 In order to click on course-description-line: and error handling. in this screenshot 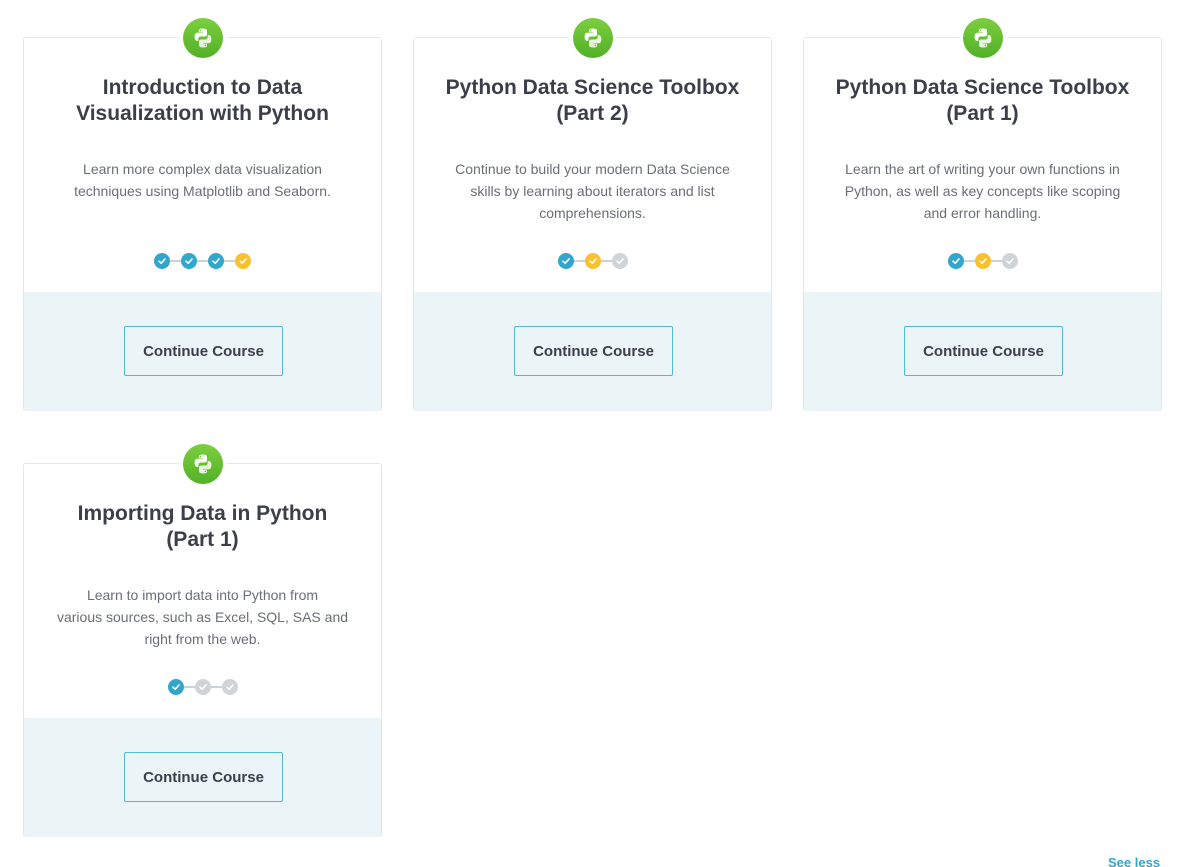, I will do `click(982, 213)`.